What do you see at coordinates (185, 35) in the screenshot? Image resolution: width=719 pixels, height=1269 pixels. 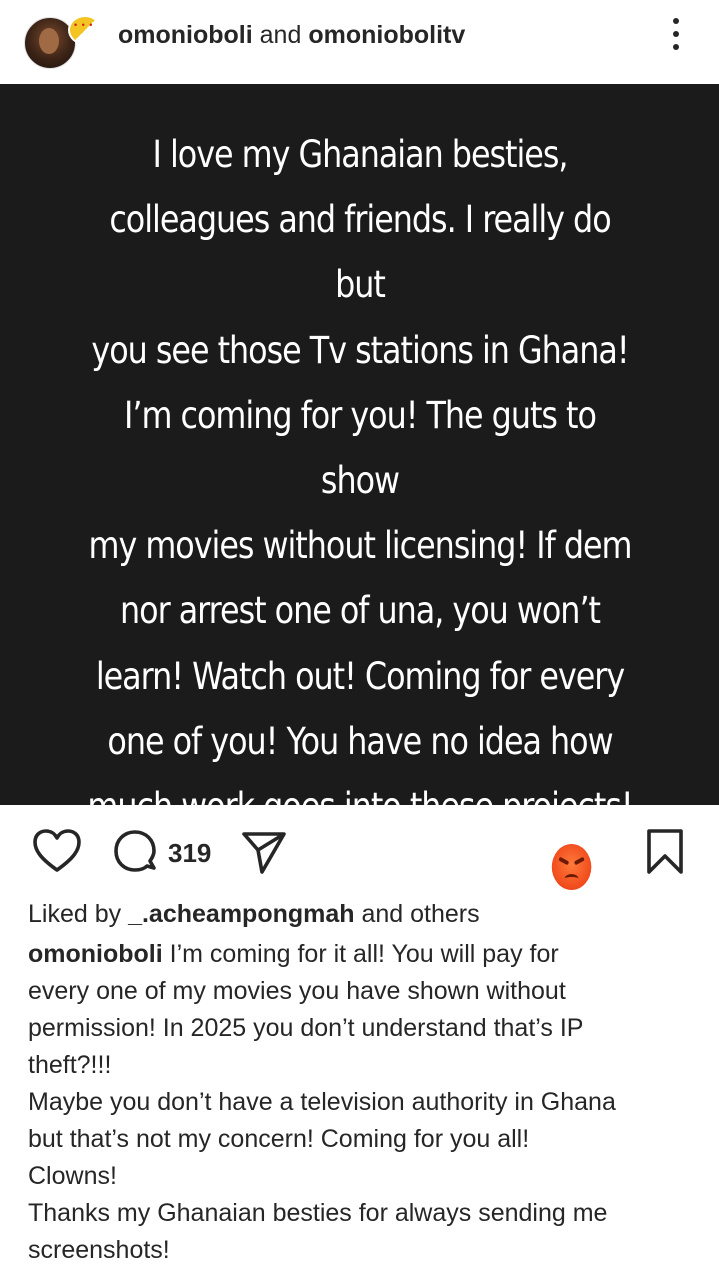 I see `username-link: omonioboli` at bounding box center [185, 35].